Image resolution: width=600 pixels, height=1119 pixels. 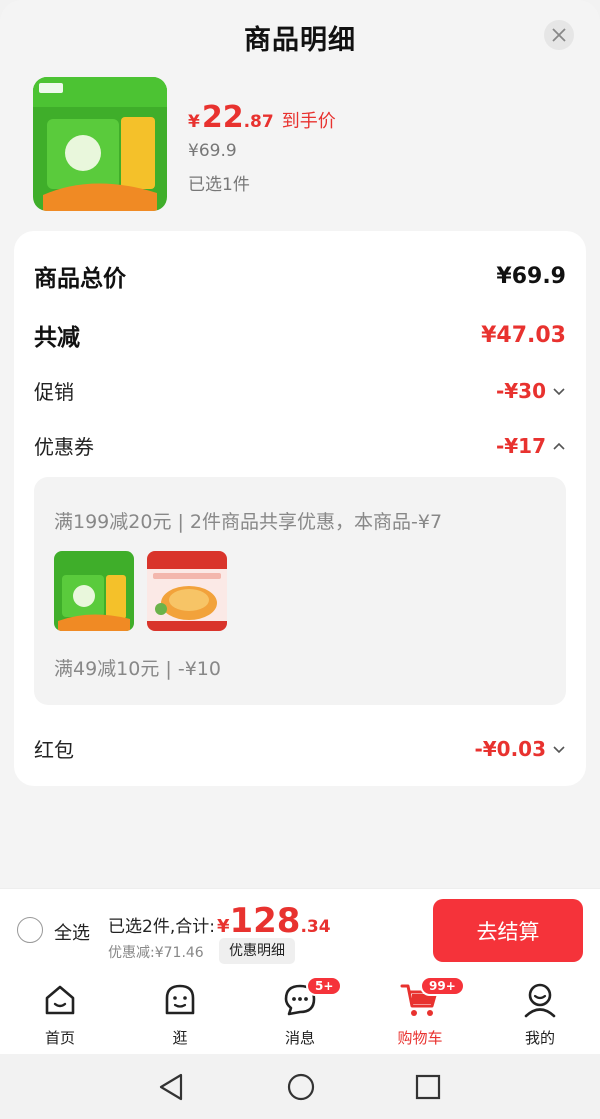 I want to click on total-price-label: 商品总价, so click(x=80, y=279).